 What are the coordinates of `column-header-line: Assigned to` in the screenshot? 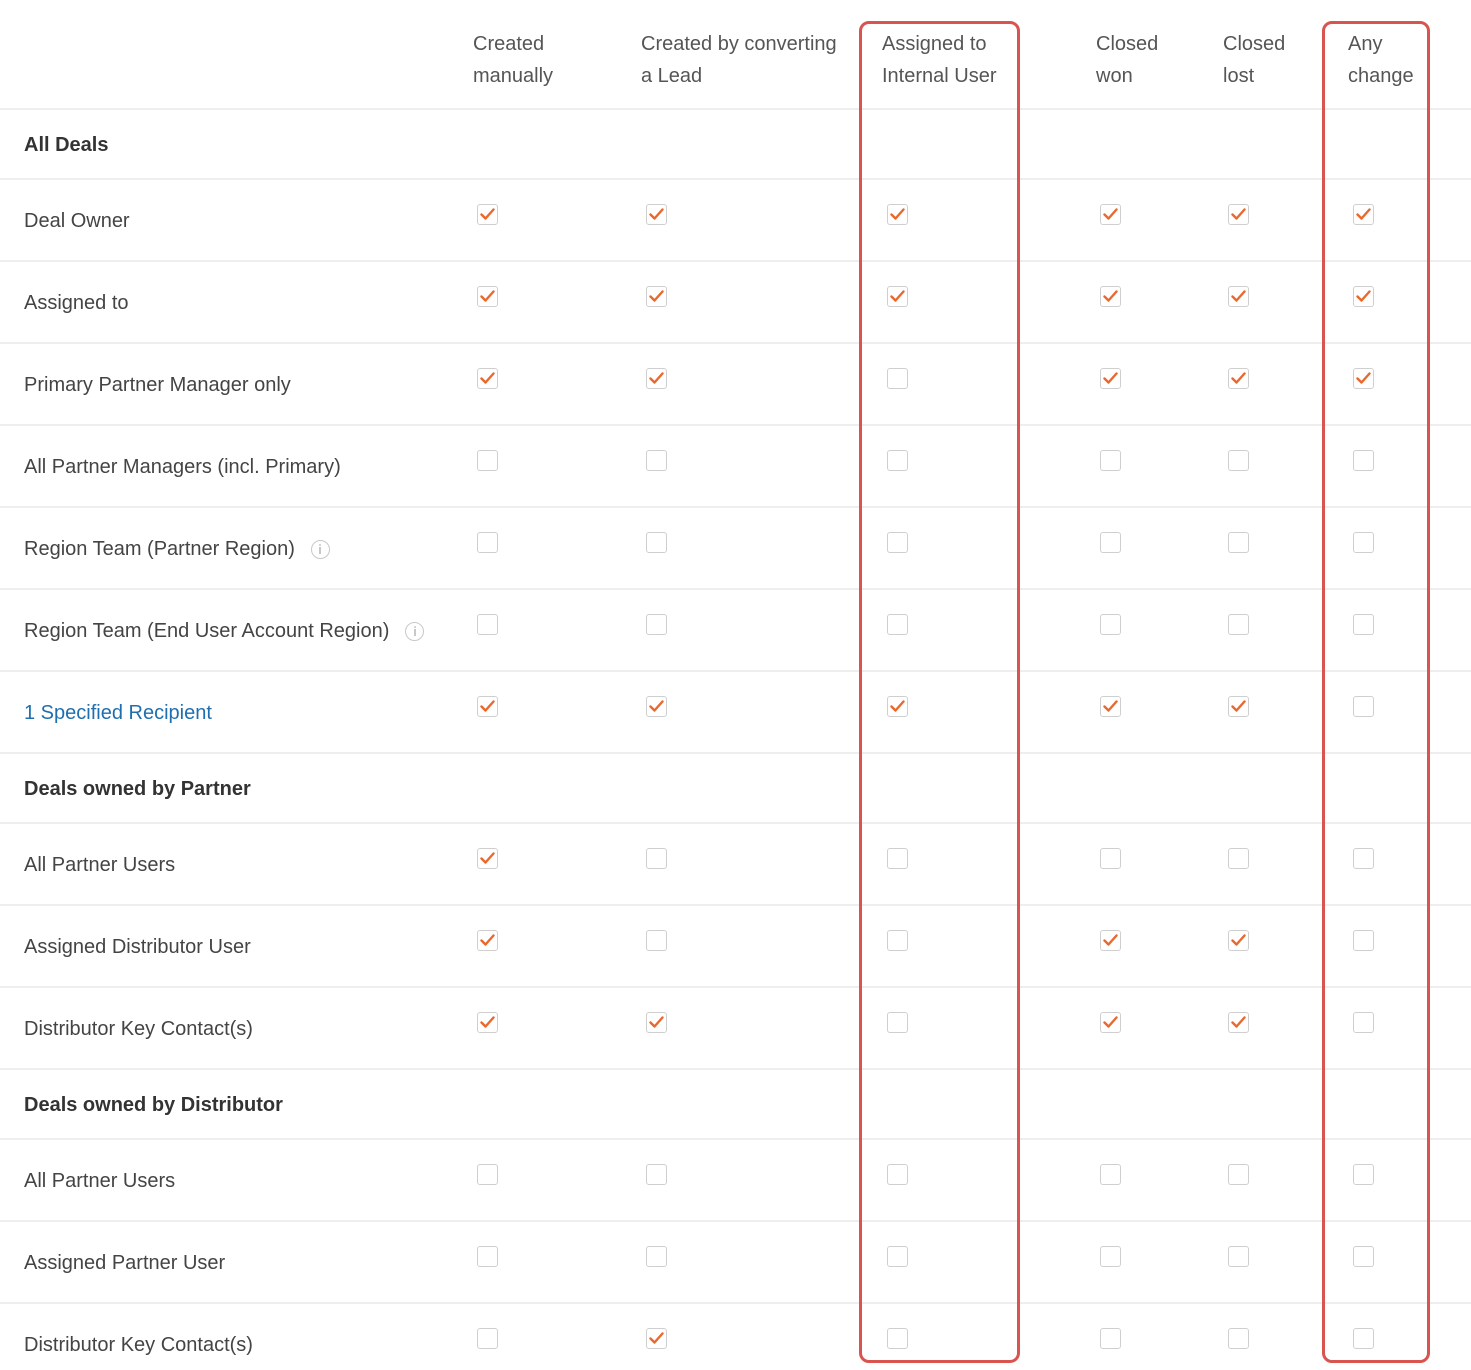 It's located at (934, 44).